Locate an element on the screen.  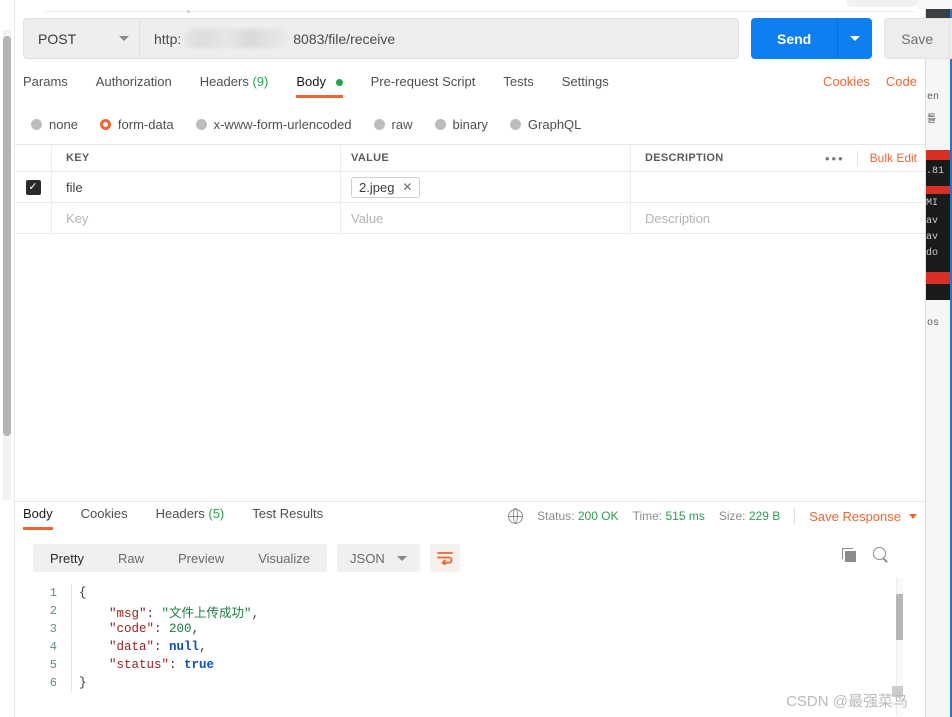
tab-tests: Tests is located at coordinates (518, 86).